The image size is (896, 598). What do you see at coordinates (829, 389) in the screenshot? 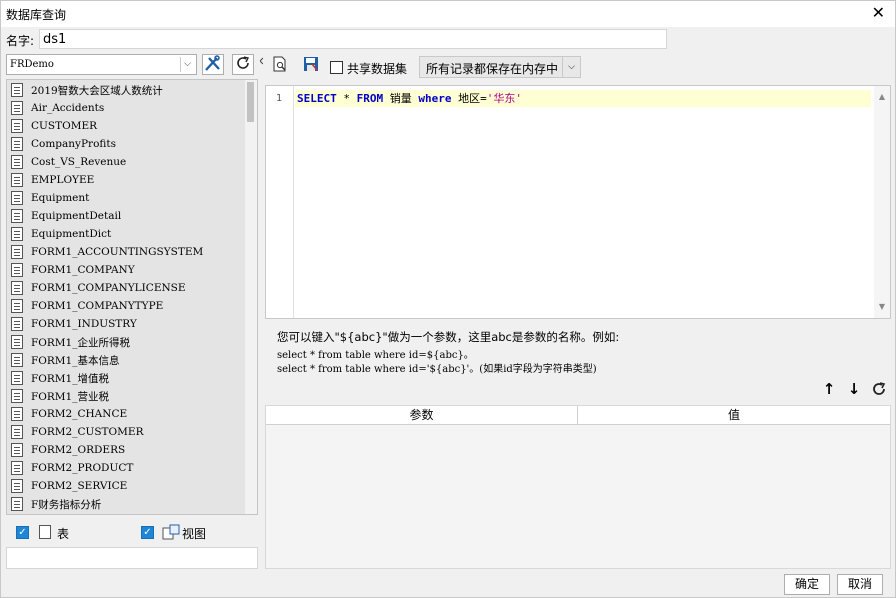
I see `move-up-icon: ↑` at bounding box center [829, 389].